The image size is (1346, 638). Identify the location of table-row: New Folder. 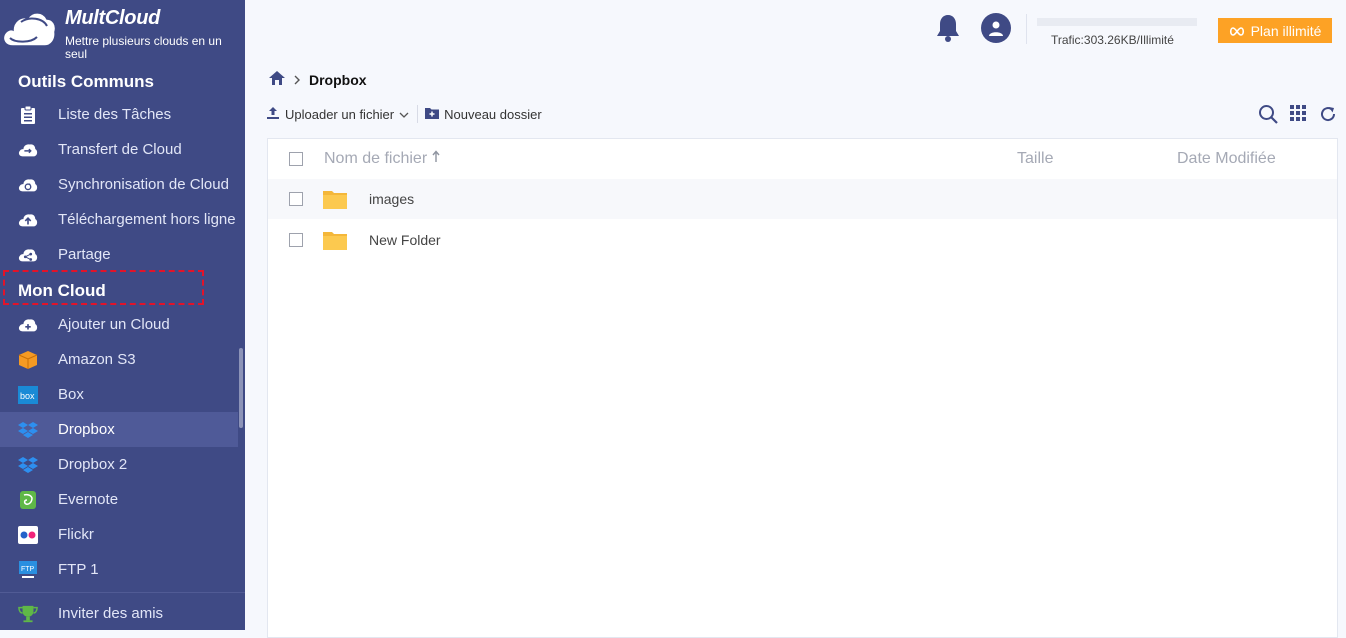
(802, 240).